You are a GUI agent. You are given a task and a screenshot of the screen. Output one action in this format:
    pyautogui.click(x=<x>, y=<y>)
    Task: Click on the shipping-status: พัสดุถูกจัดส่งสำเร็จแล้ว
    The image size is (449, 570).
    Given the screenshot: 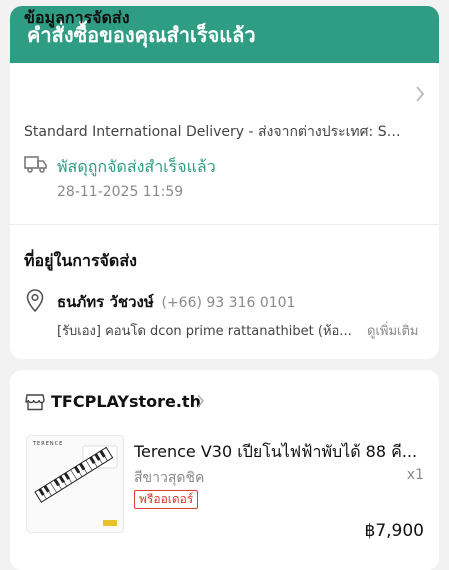 What is the action you would take?
    pyautogui.click(x=136, y=166)
    